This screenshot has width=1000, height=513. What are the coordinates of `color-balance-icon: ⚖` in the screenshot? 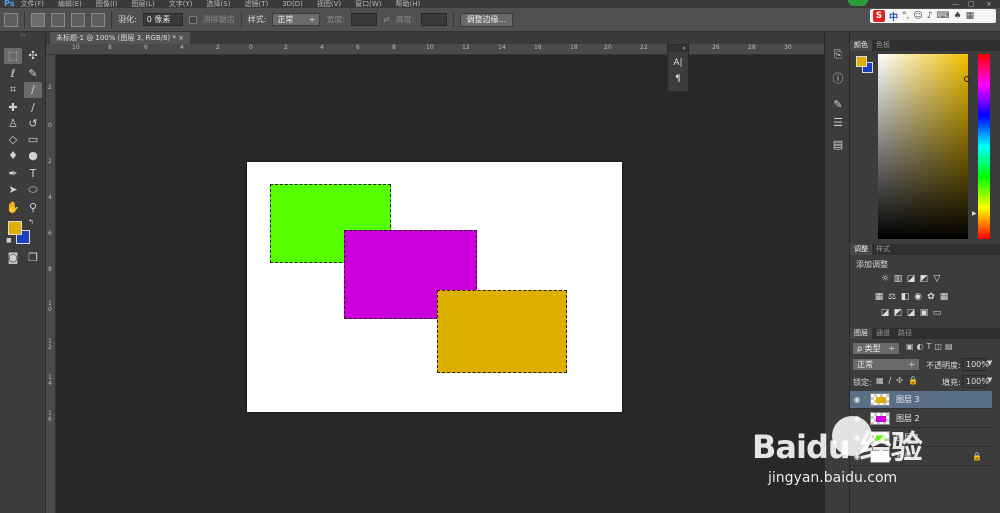 It's located at (892, 297).